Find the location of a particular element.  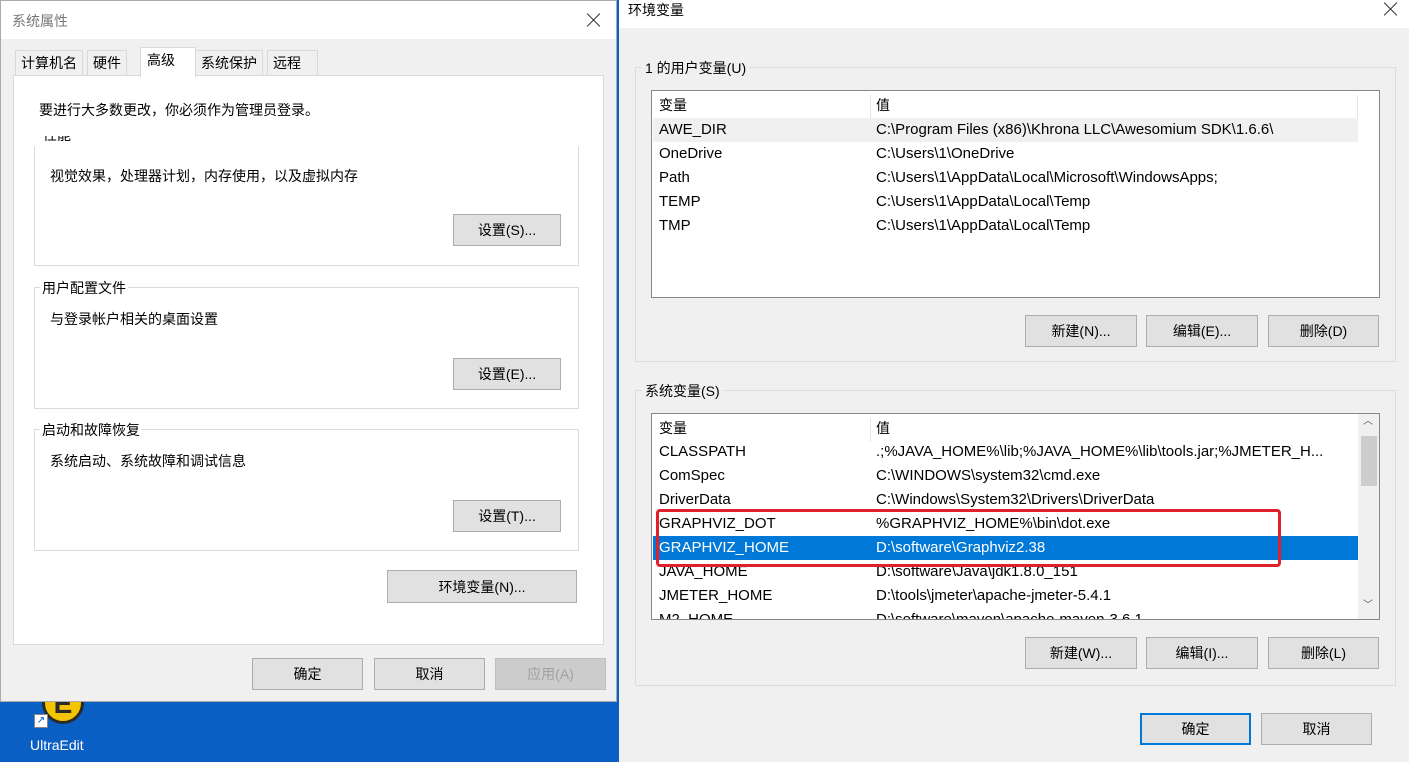

table-row: TMP C:\Users\1\AppData\Local\Temp is located at coordinates (1005, 226).